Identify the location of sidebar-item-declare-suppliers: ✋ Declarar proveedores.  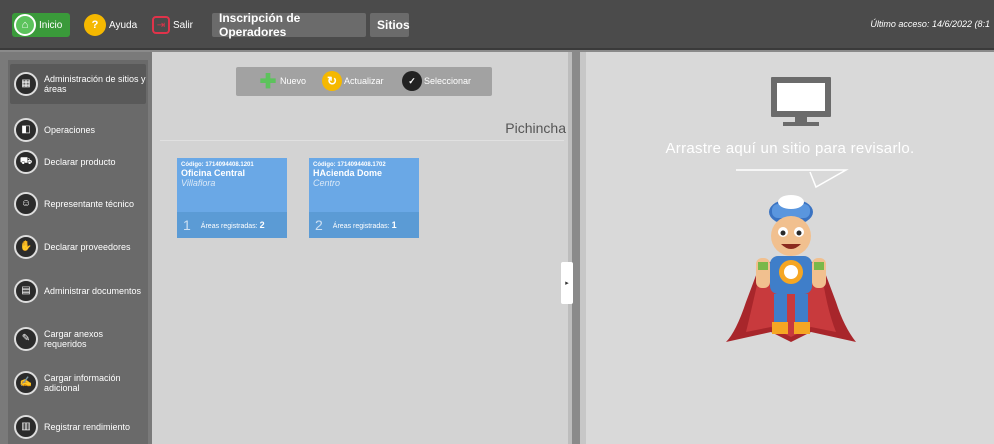
(80, 247).